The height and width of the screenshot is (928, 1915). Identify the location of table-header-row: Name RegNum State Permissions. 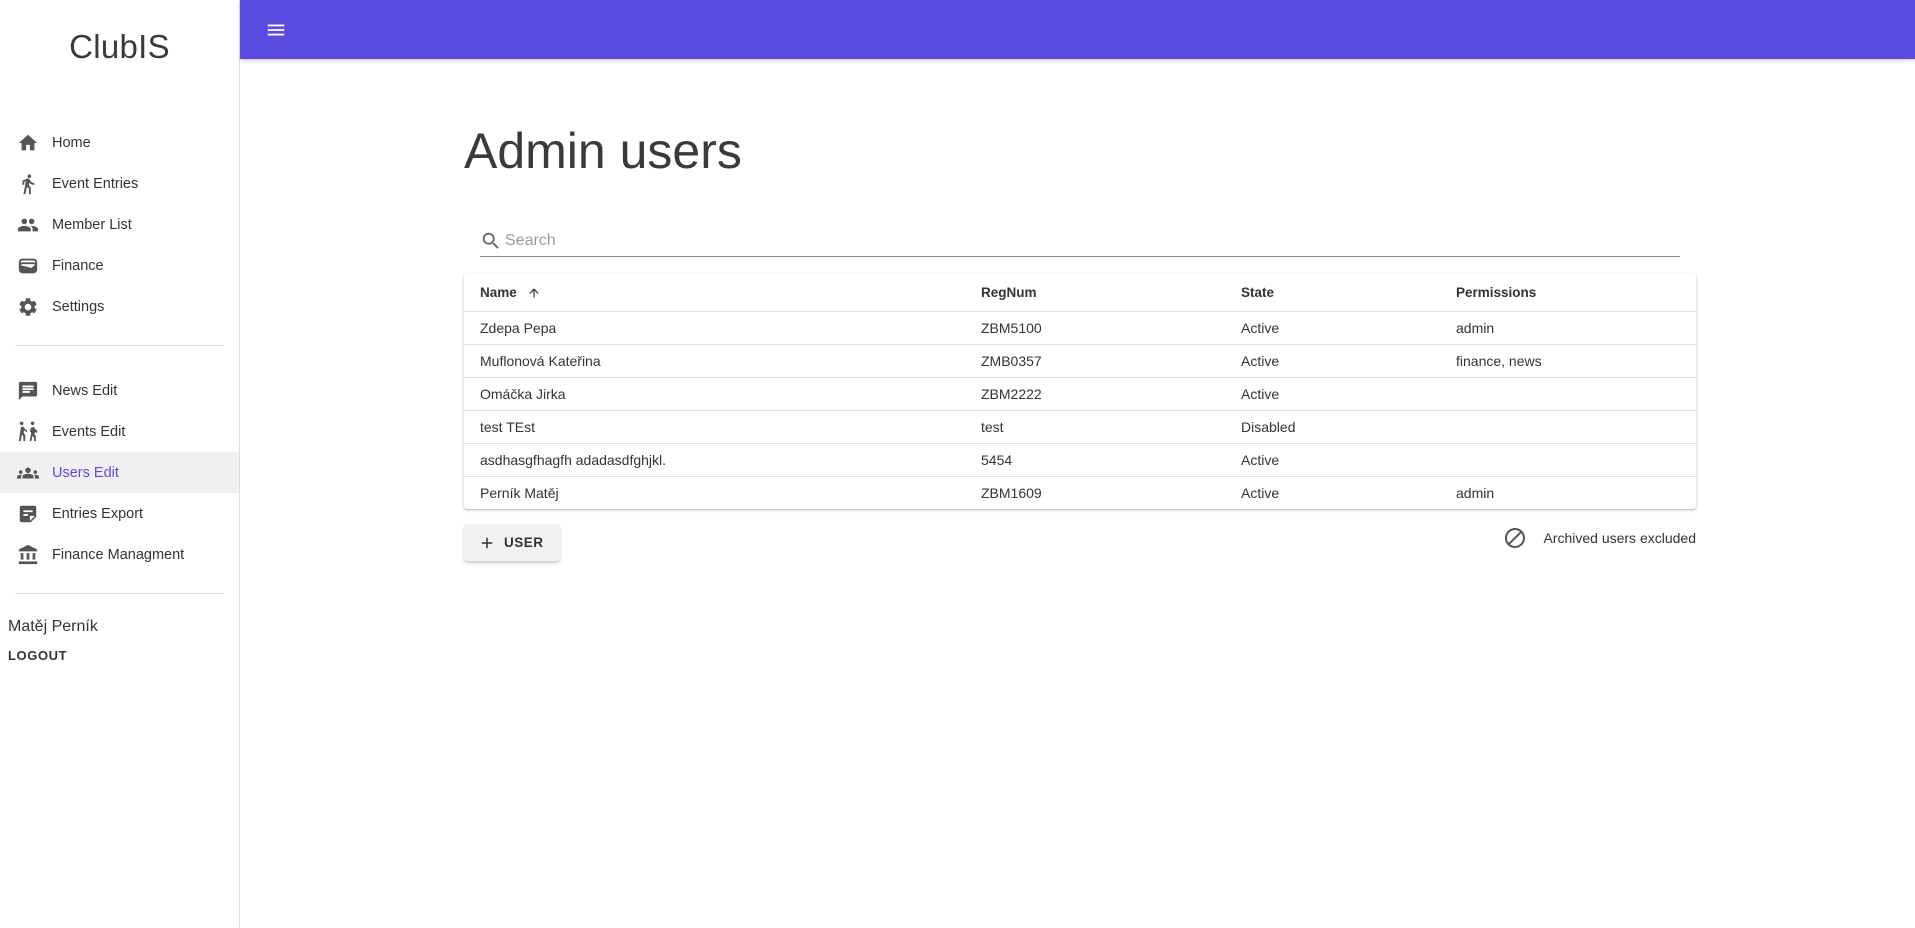
(1080, 293).